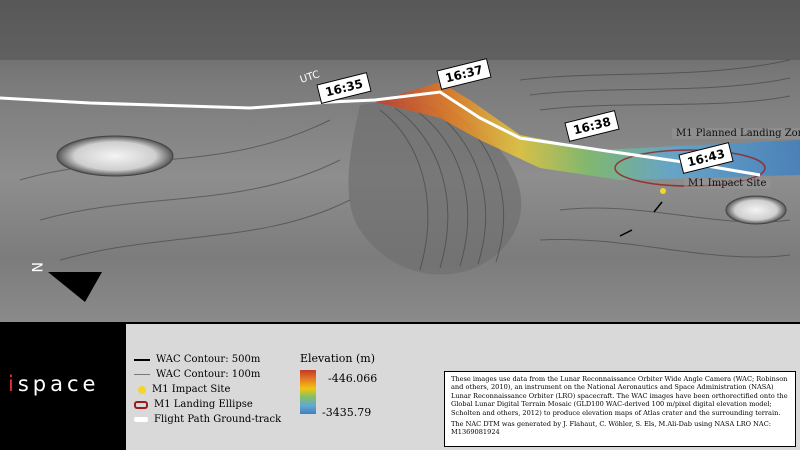  Describe the element at coordinates (736, 133) in the screenshot. I see `planned-zone-label: M1 Planned Landing Zone` at that location.